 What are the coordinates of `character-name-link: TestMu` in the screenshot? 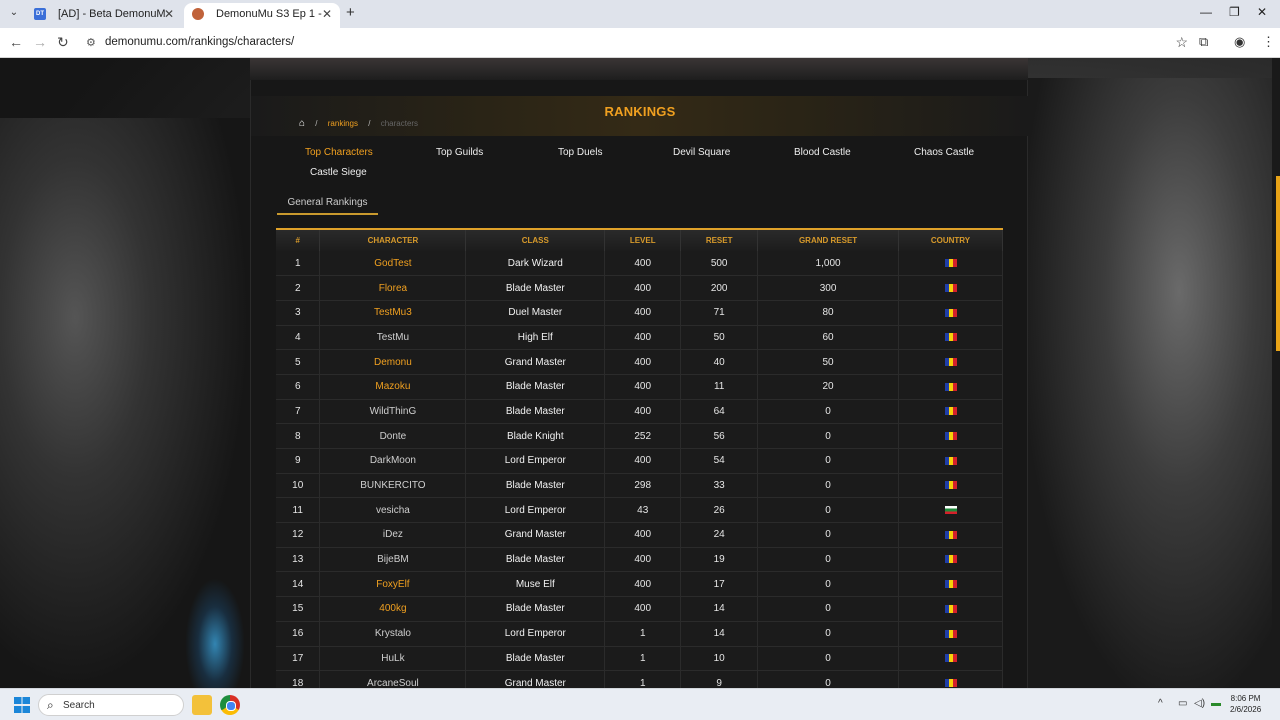 It's located at (393, 338).